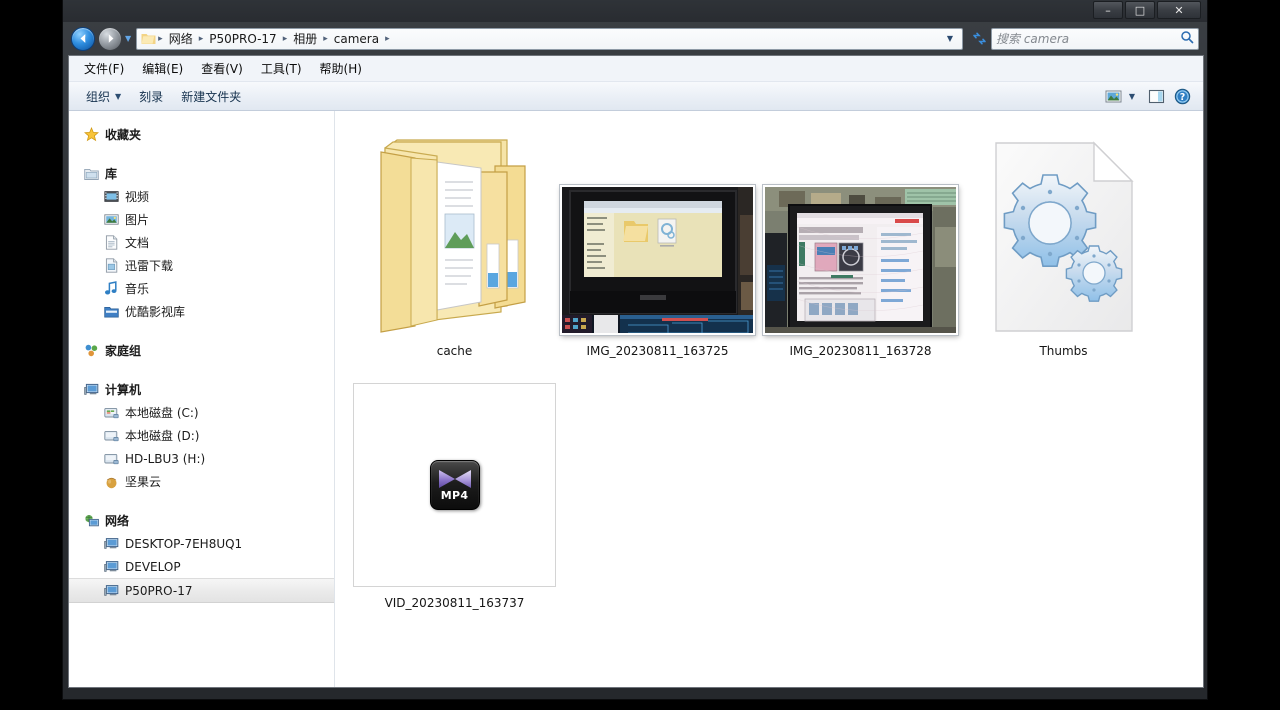 This screenshot has width=1280, height=710. What do you see at coordinates (117, 521) in the screenshot?
I see `sidebar-label: 网络` at bounding box center [117, 521].